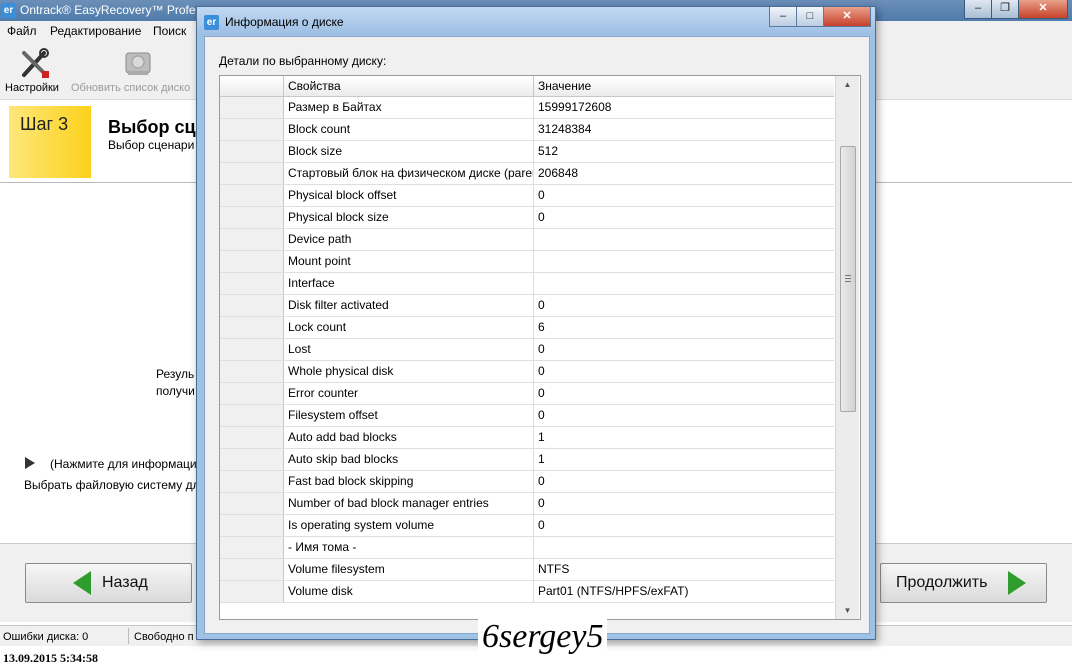  What do you see at coordinates (30, 463) in the screenshot?
I see `expand-triangle-icon` at bounding box center [30, 463].